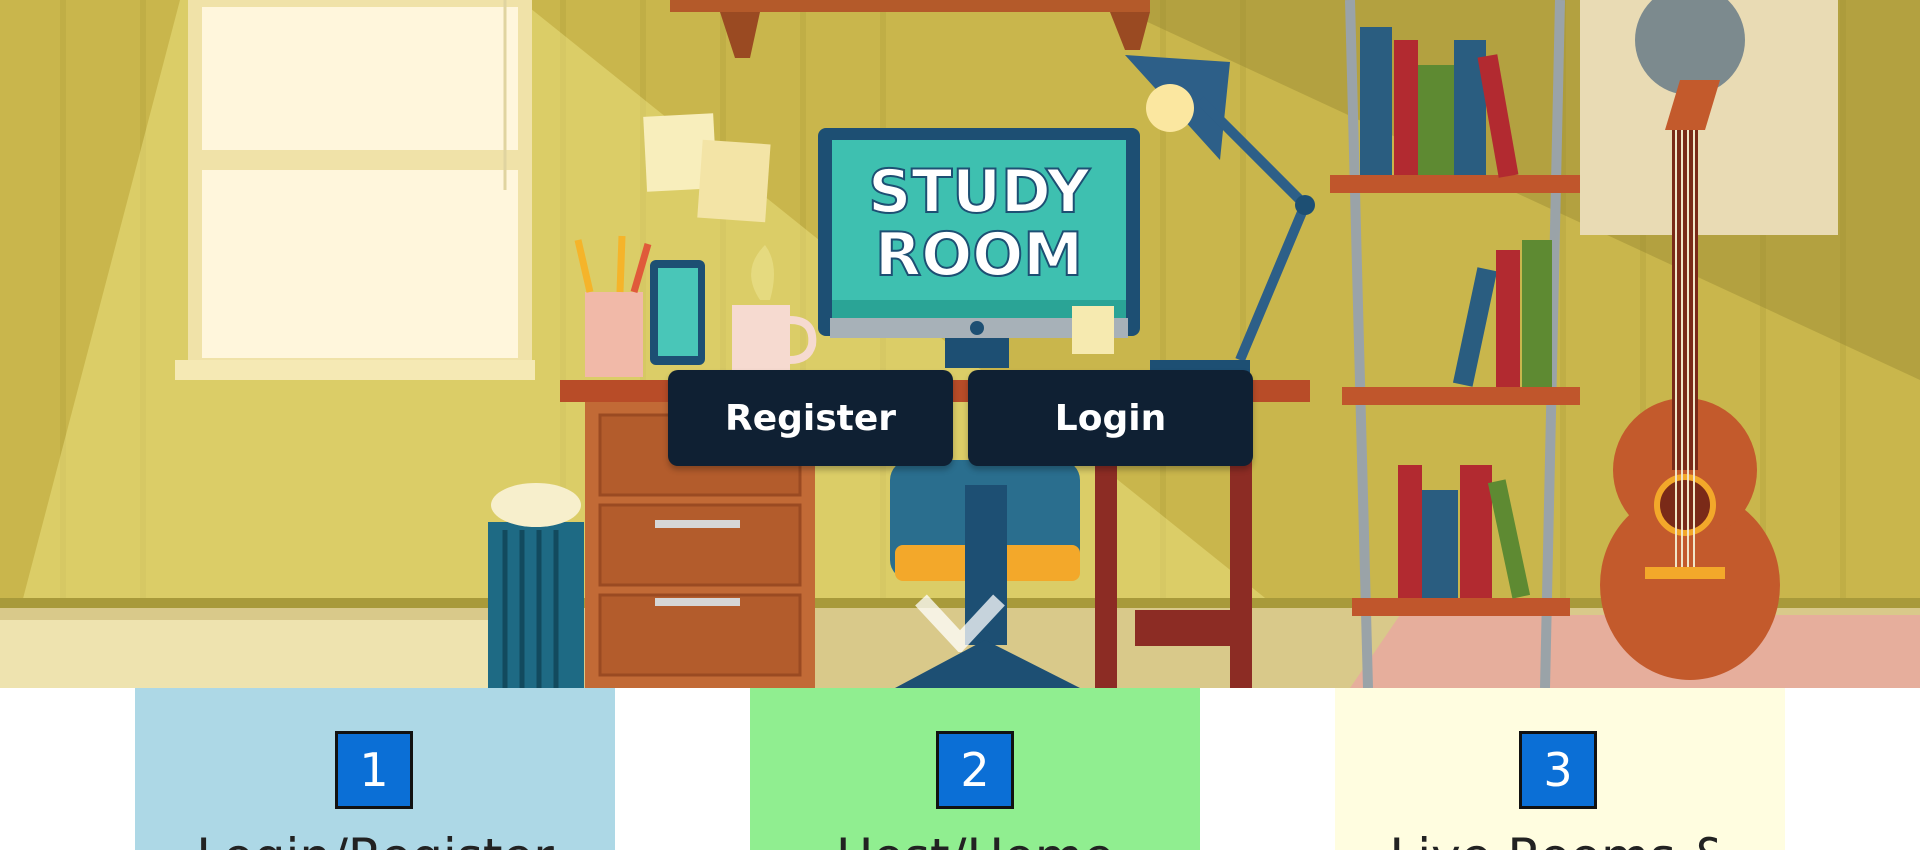 This screenshot has height=850, width=1920. I want to click on step-number-badge: 3, so click(1558, 770).